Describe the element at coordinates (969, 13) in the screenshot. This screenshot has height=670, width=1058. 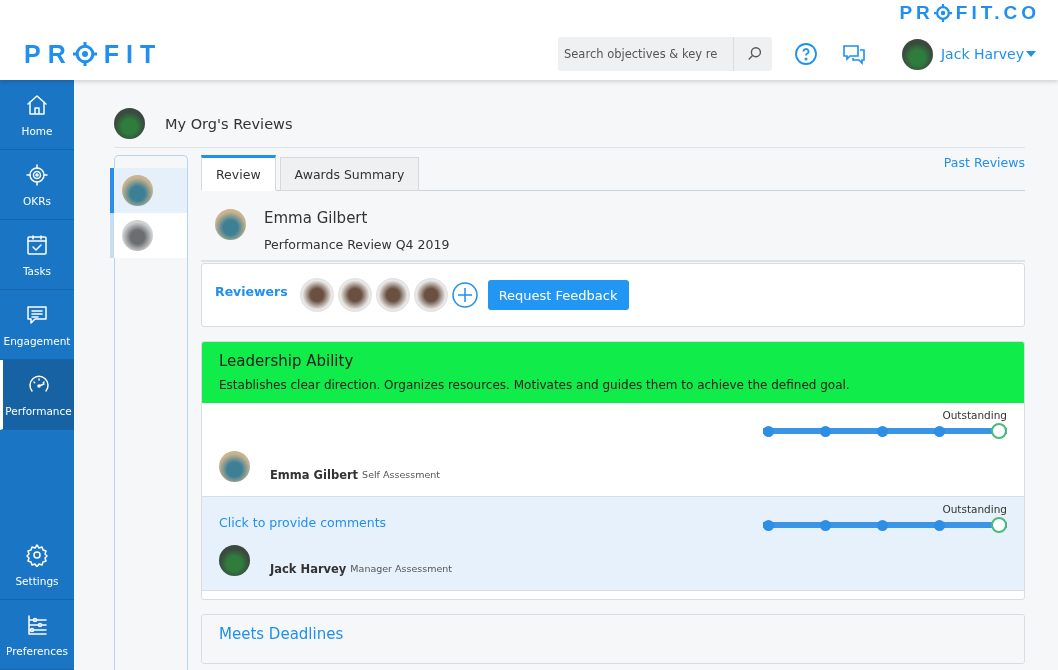
I see `brand-logo: PR FIT.CO` at that location.